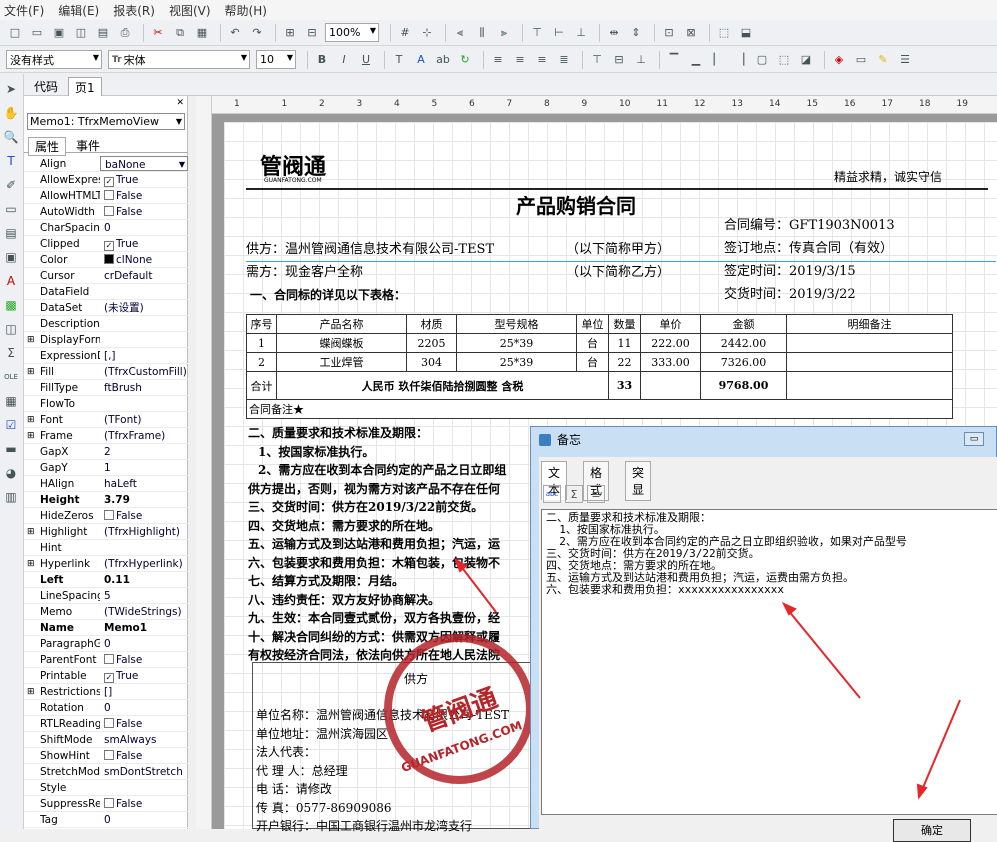  I want to click on ole-icon: OLE, so click(11, 377).